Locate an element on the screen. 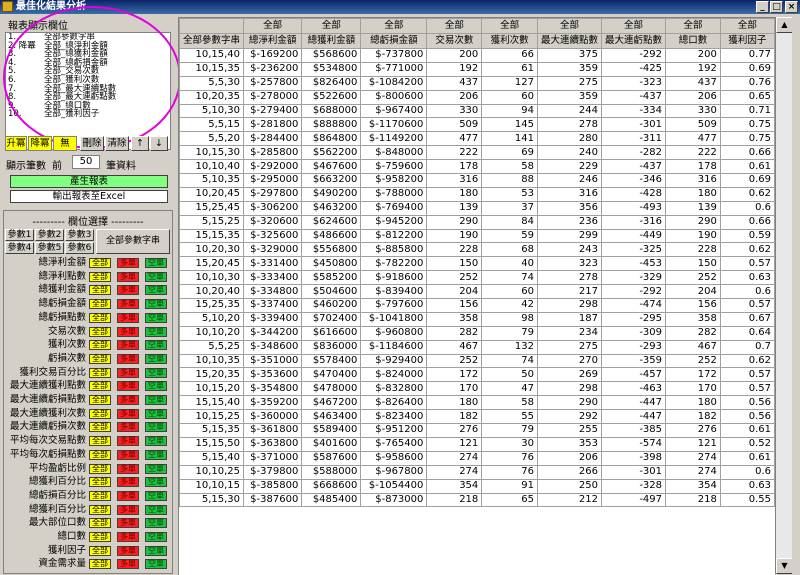  param5-tab: 參數5 is located at coordinates (49, 248).